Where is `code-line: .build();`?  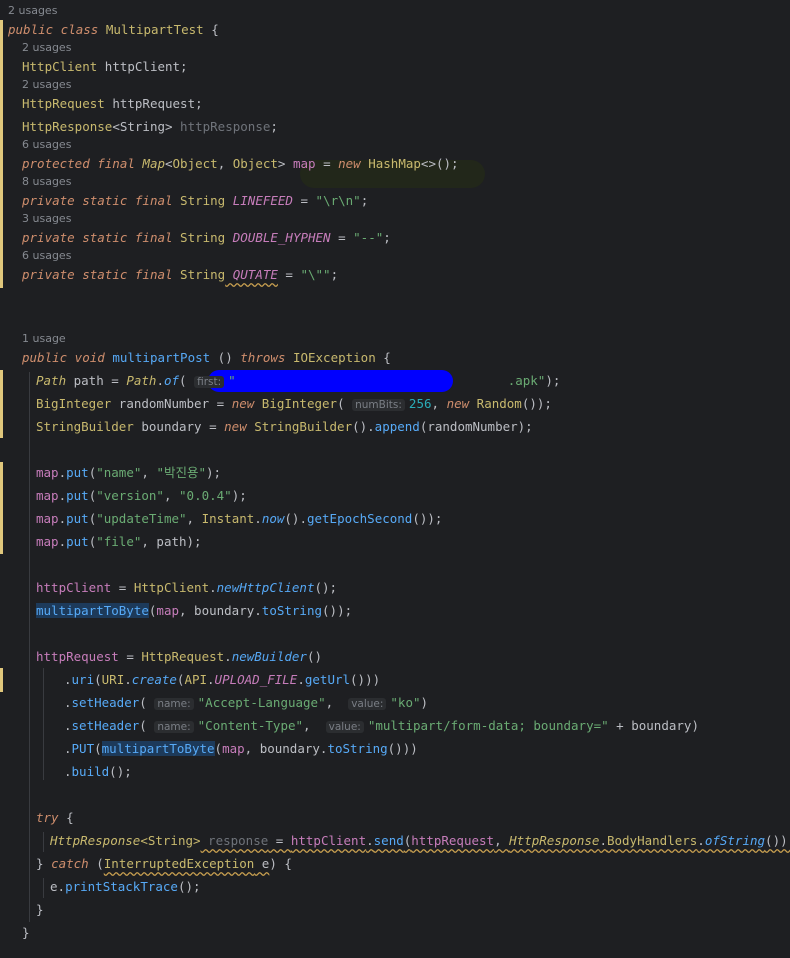 code-line: .build(); is located at coordinates (98, 771).